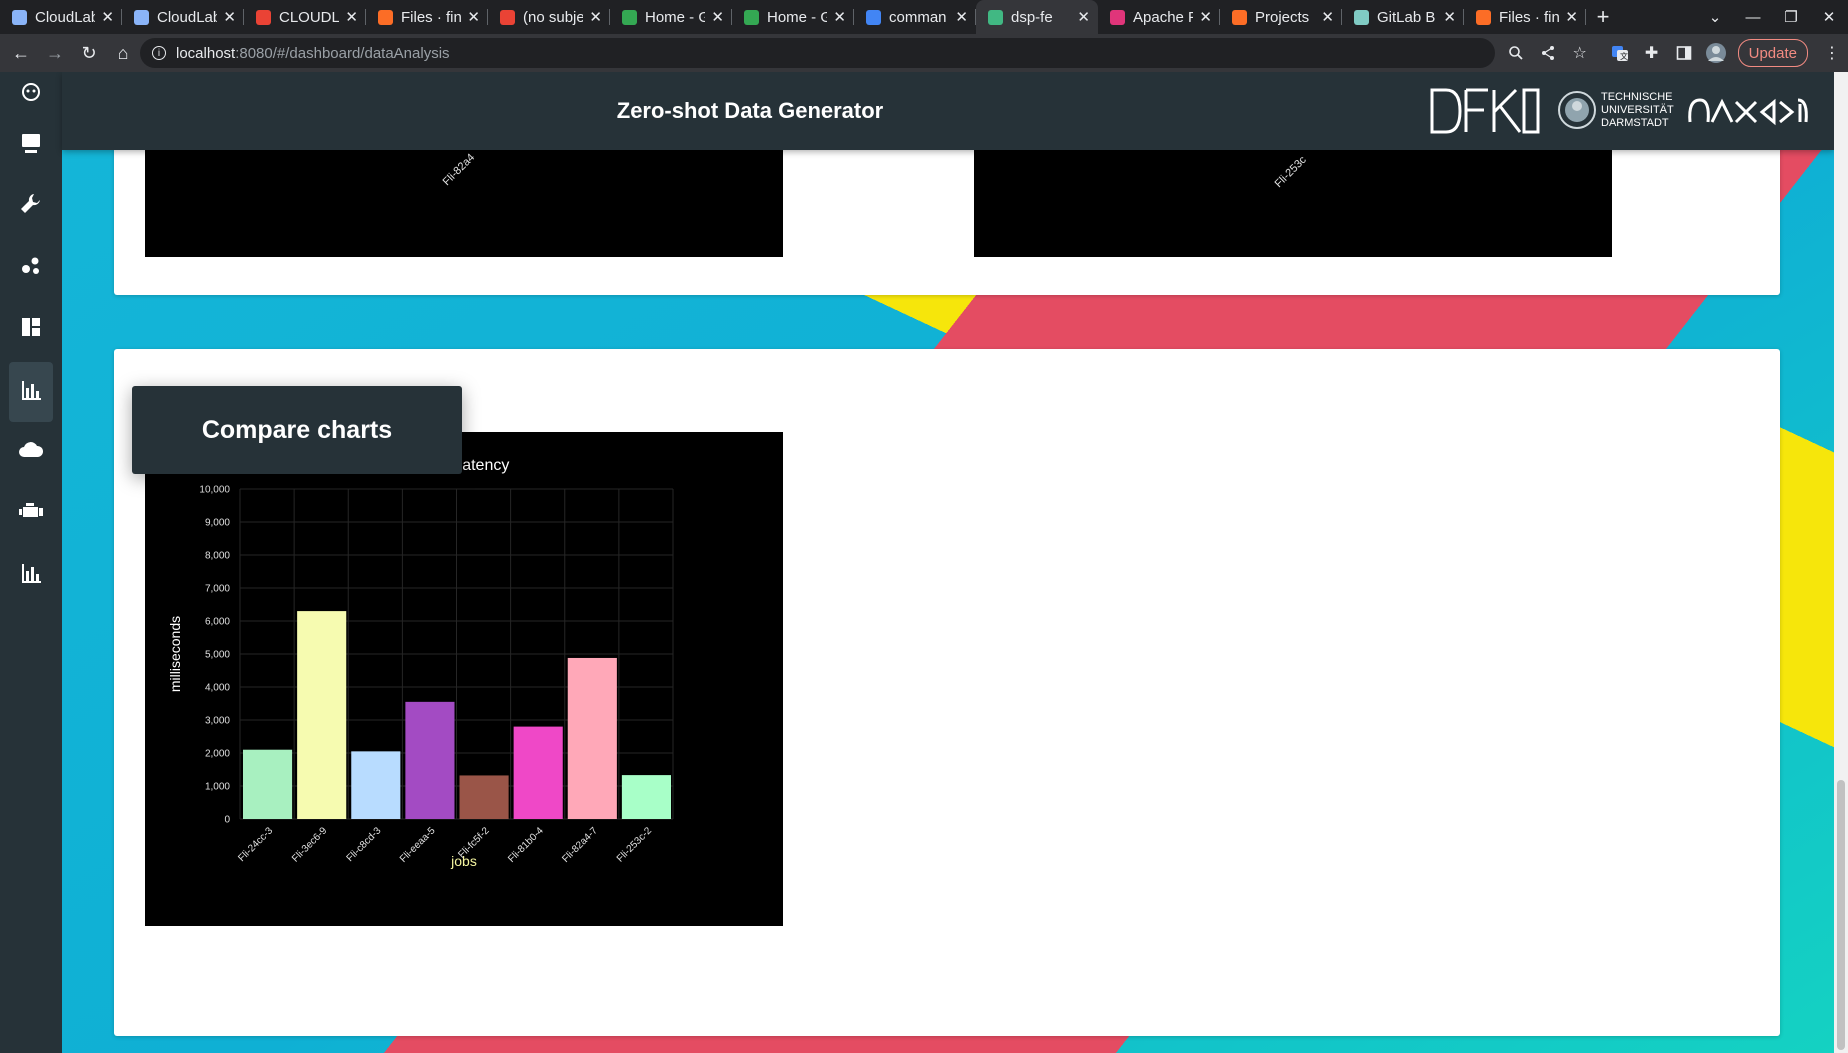 Image resolution: width=1848 pixels, height=1053 pixels. Describe the element at coordinates (1715, 17) in the screenshot. I see `tab-search-icon: ⌄` at that location.